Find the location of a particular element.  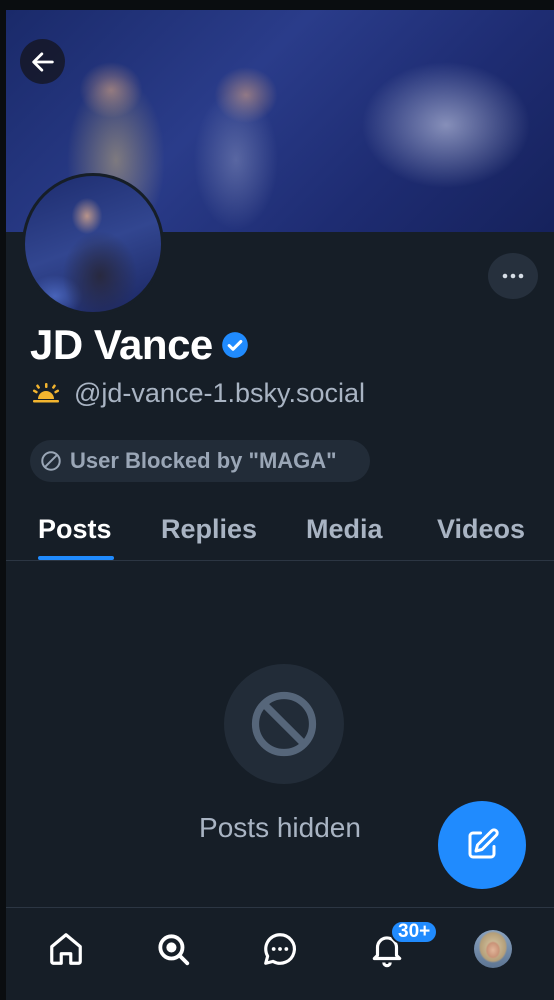

nav-chat is located at coordinates (280, 949).